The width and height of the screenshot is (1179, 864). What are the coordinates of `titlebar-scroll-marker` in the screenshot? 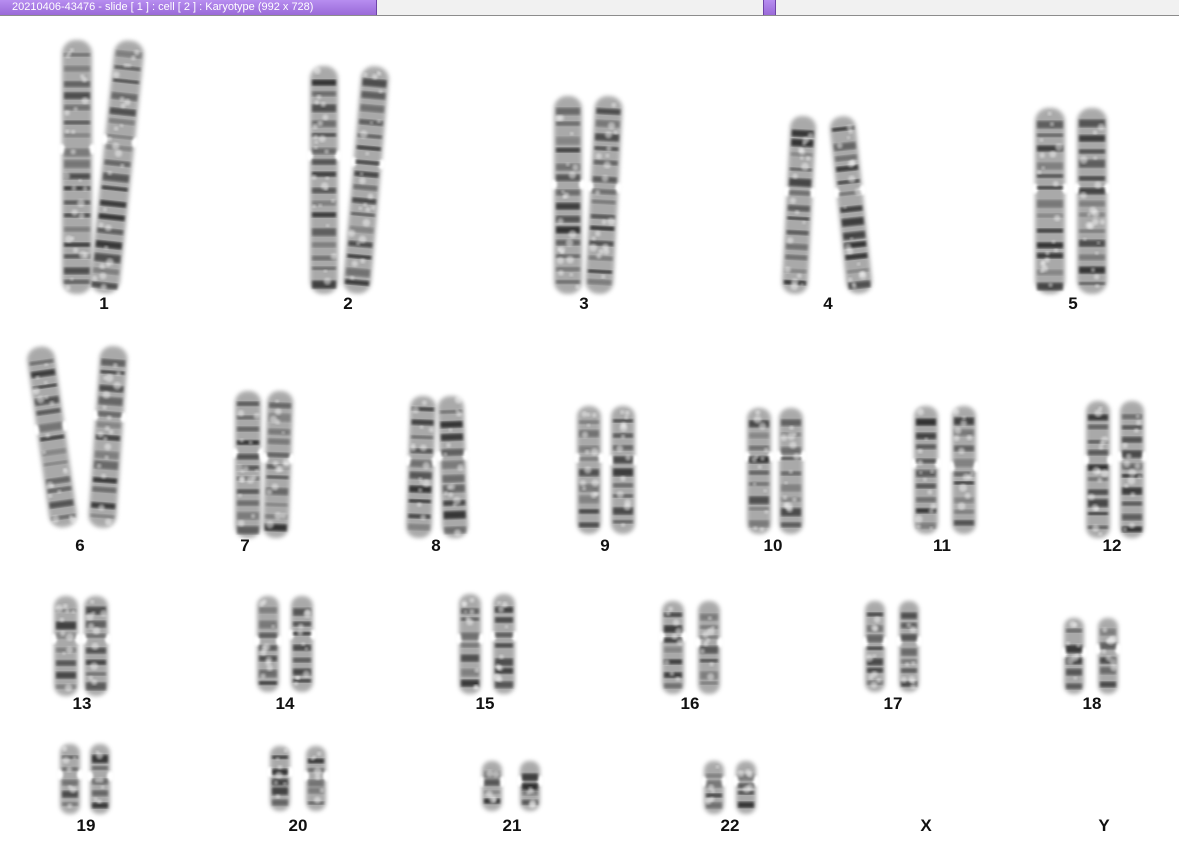 It's located at (769, 7).